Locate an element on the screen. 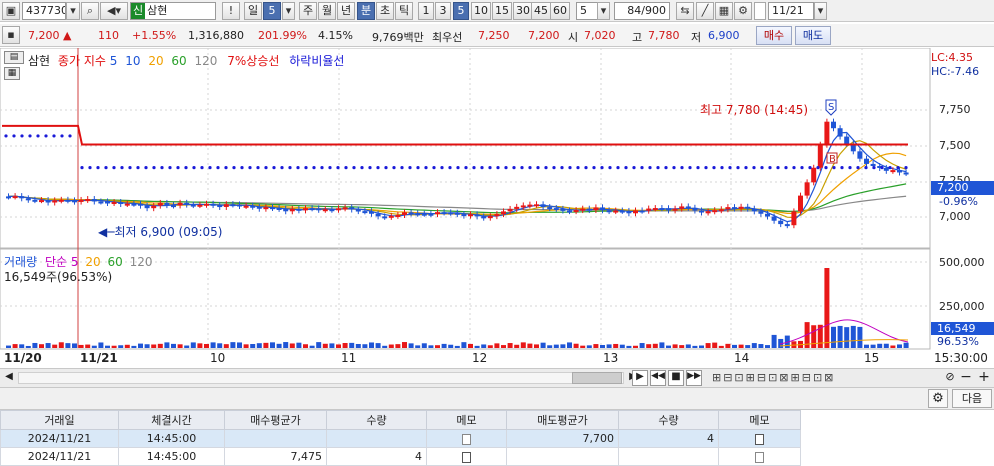 Image resolution: width=994 pixels, height=466 pixels. min-10-button: 10 is located at coordinates (481, 11).